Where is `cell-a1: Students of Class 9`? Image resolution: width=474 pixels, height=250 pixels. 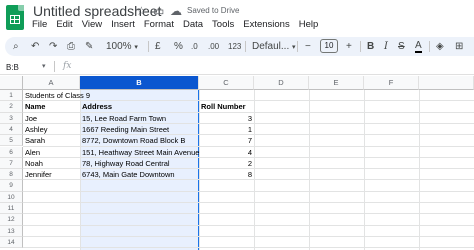
cell-a1: Students of Class 9 is located at coordinates (57, 95).